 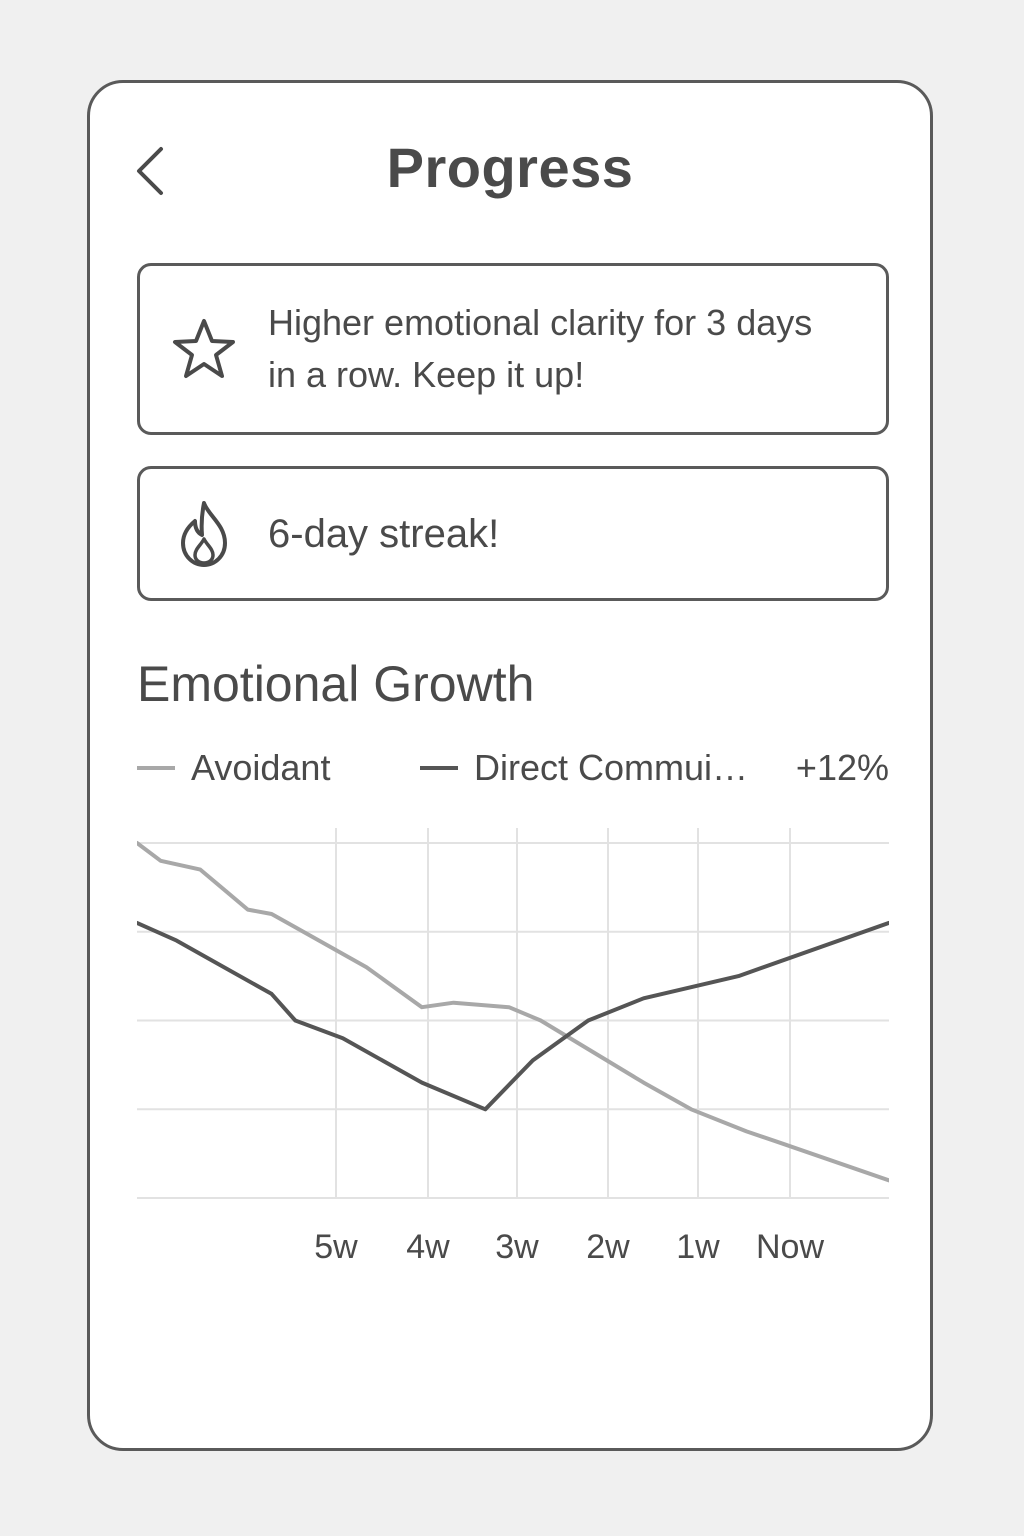 What do you see at coordinates (384, 533) in the screenshot?
I see `streak-text: 6-day streak!` at bounding box center [384, 533].